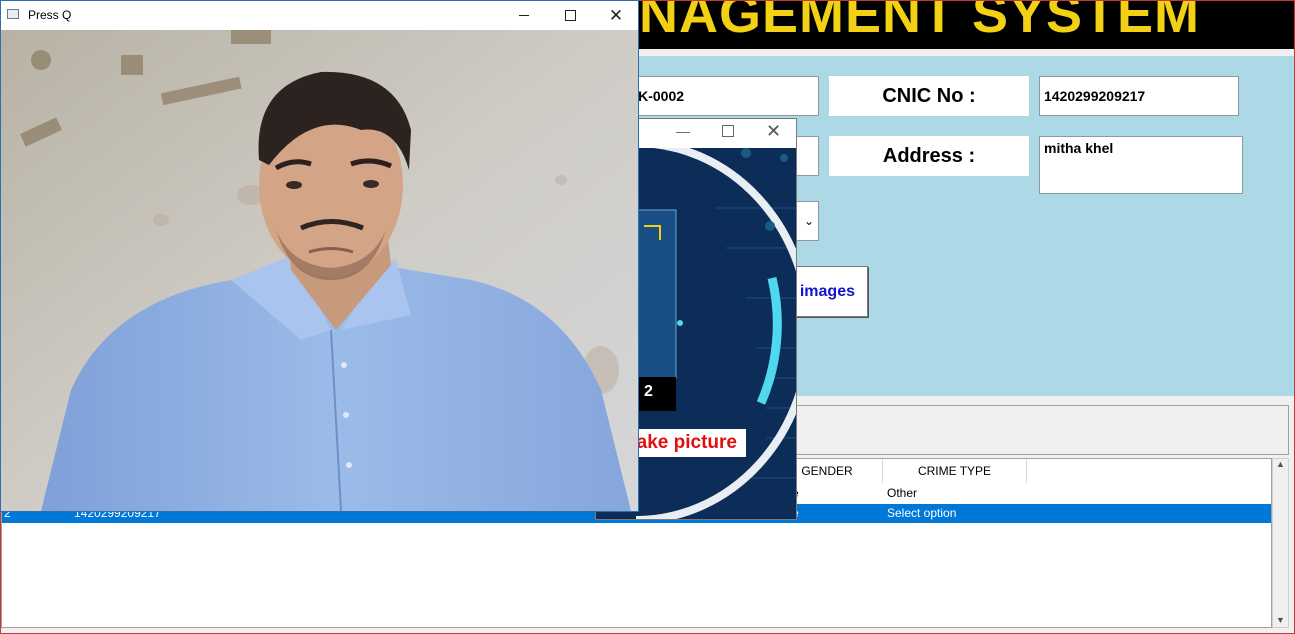 This screenshot has width=1295, height=634. What do you see at coordinates (1280, 543) in the screenshot?
I see `table-vertical-scrollbar: ▲ ▼` at bounding box center [1280, 543].